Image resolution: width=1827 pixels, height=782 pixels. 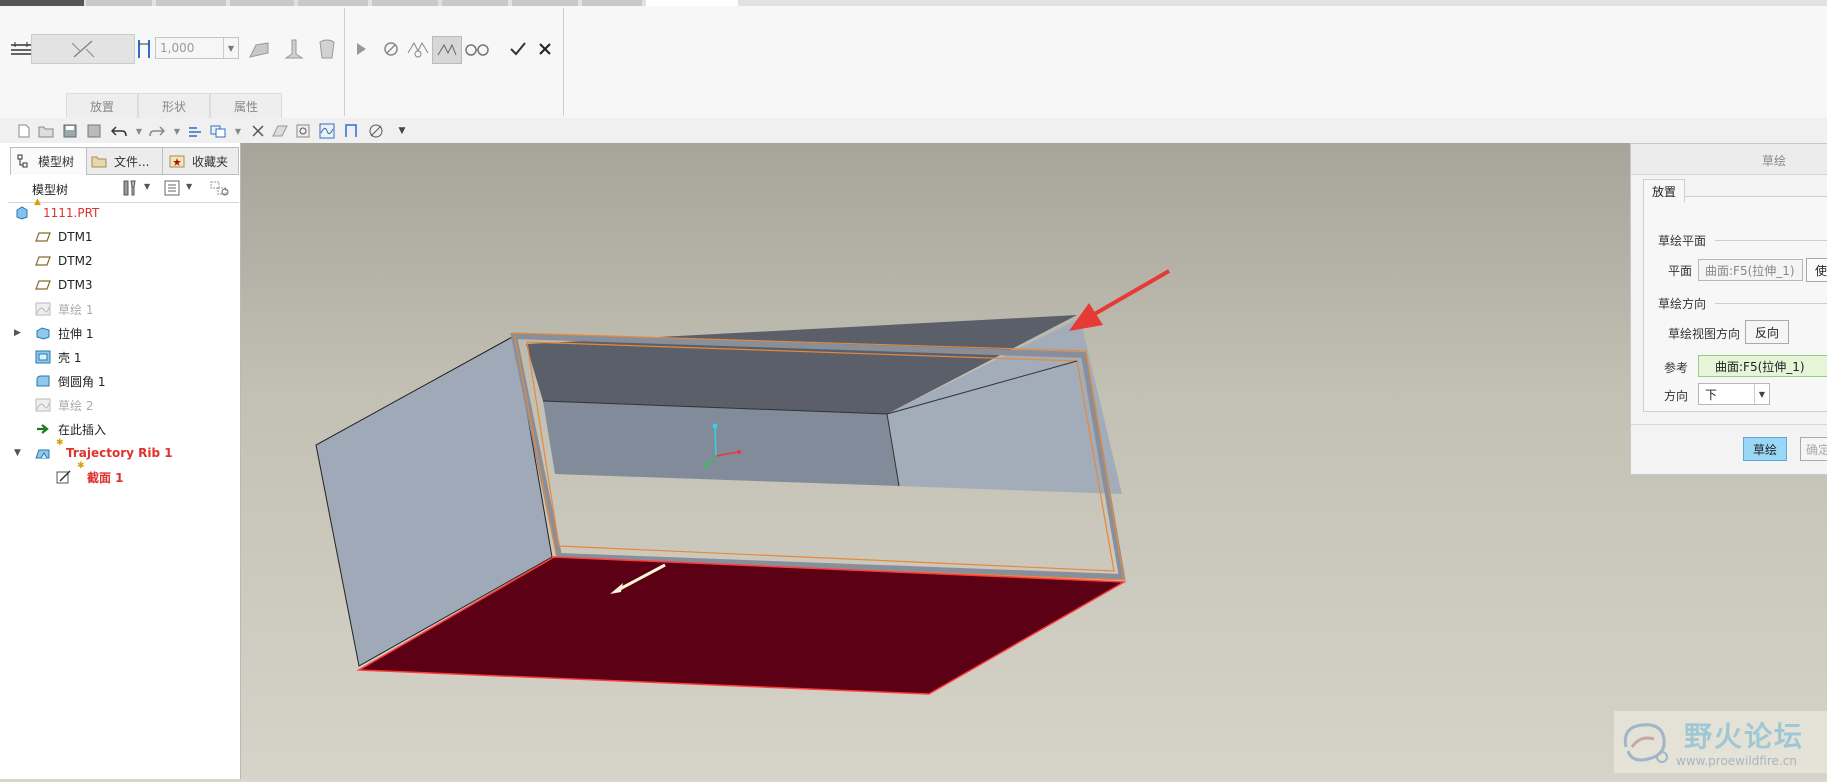 I want to click on reference-field: 曲面:F5(拉伸_1), so click(x=1762, y=366).